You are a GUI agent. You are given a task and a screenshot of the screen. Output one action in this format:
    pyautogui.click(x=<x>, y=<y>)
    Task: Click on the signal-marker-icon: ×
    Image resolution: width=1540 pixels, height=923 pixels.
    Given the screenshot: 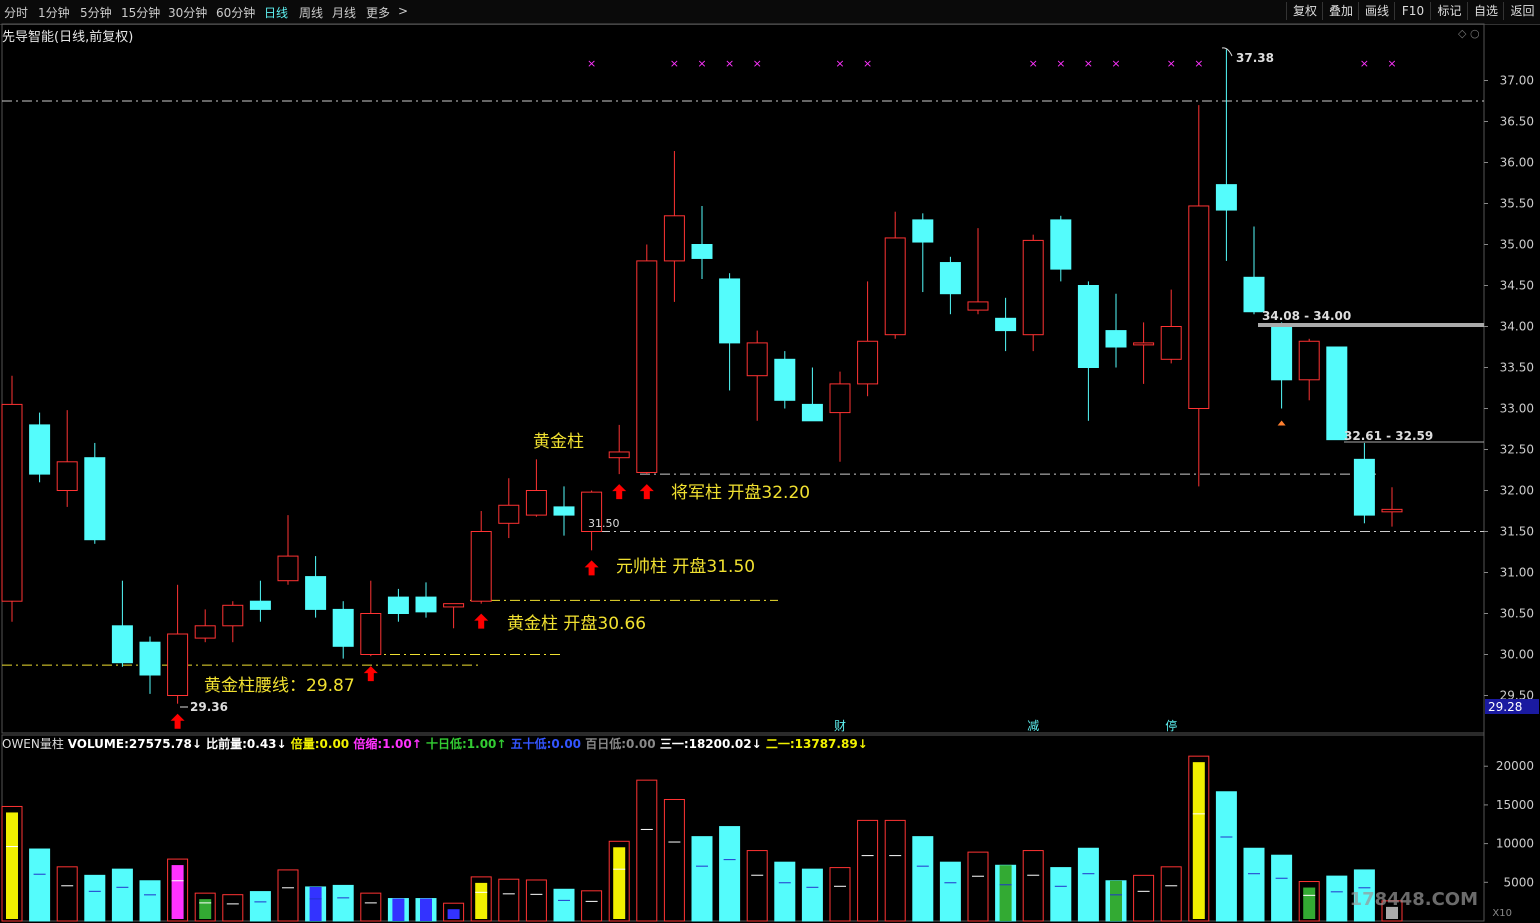 What is the action you would take?
    pyautogui.click(x=1115, y=63)
    